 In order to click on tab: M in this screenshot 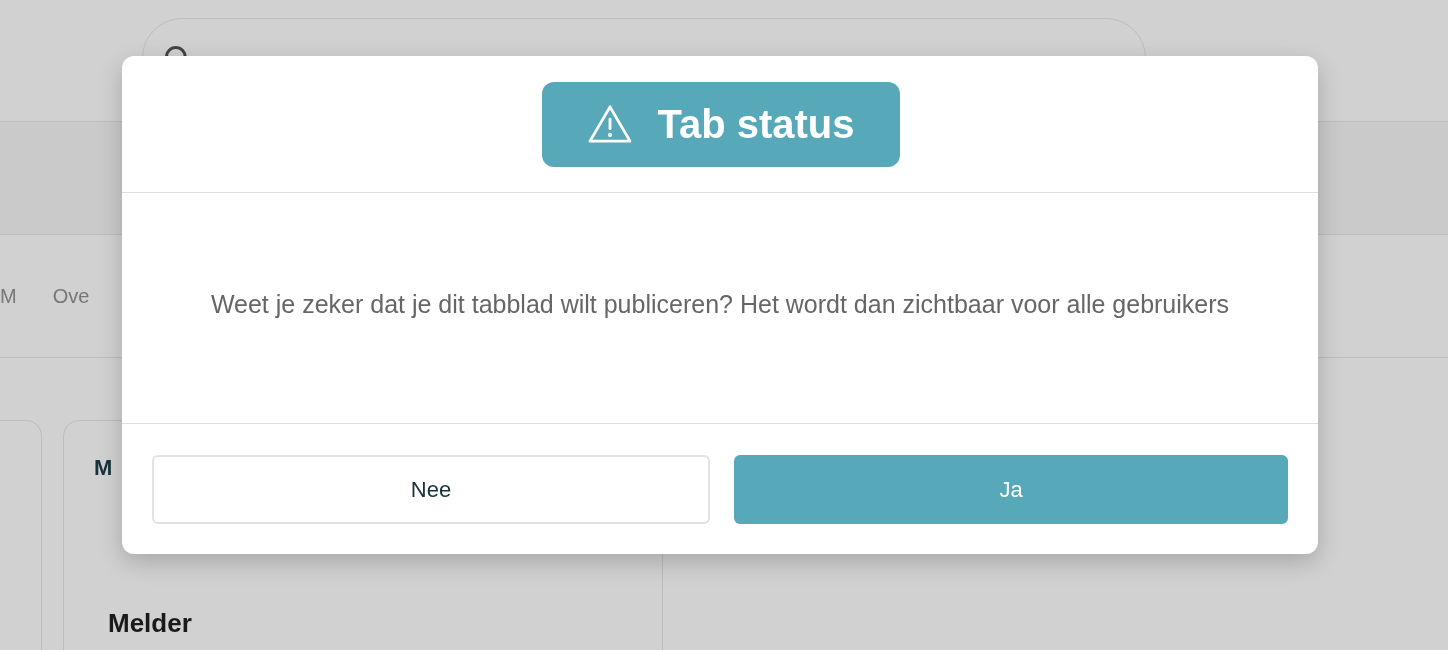, I will do `click(8, 296)`.